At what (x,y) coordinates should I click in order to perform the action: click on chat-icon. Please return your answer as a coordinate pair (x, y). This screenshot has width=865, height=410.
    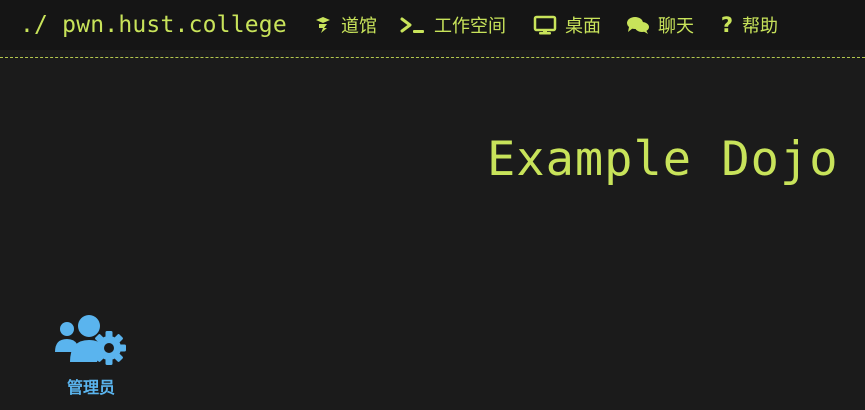
    Looking at the image, I should click on (638, 25).